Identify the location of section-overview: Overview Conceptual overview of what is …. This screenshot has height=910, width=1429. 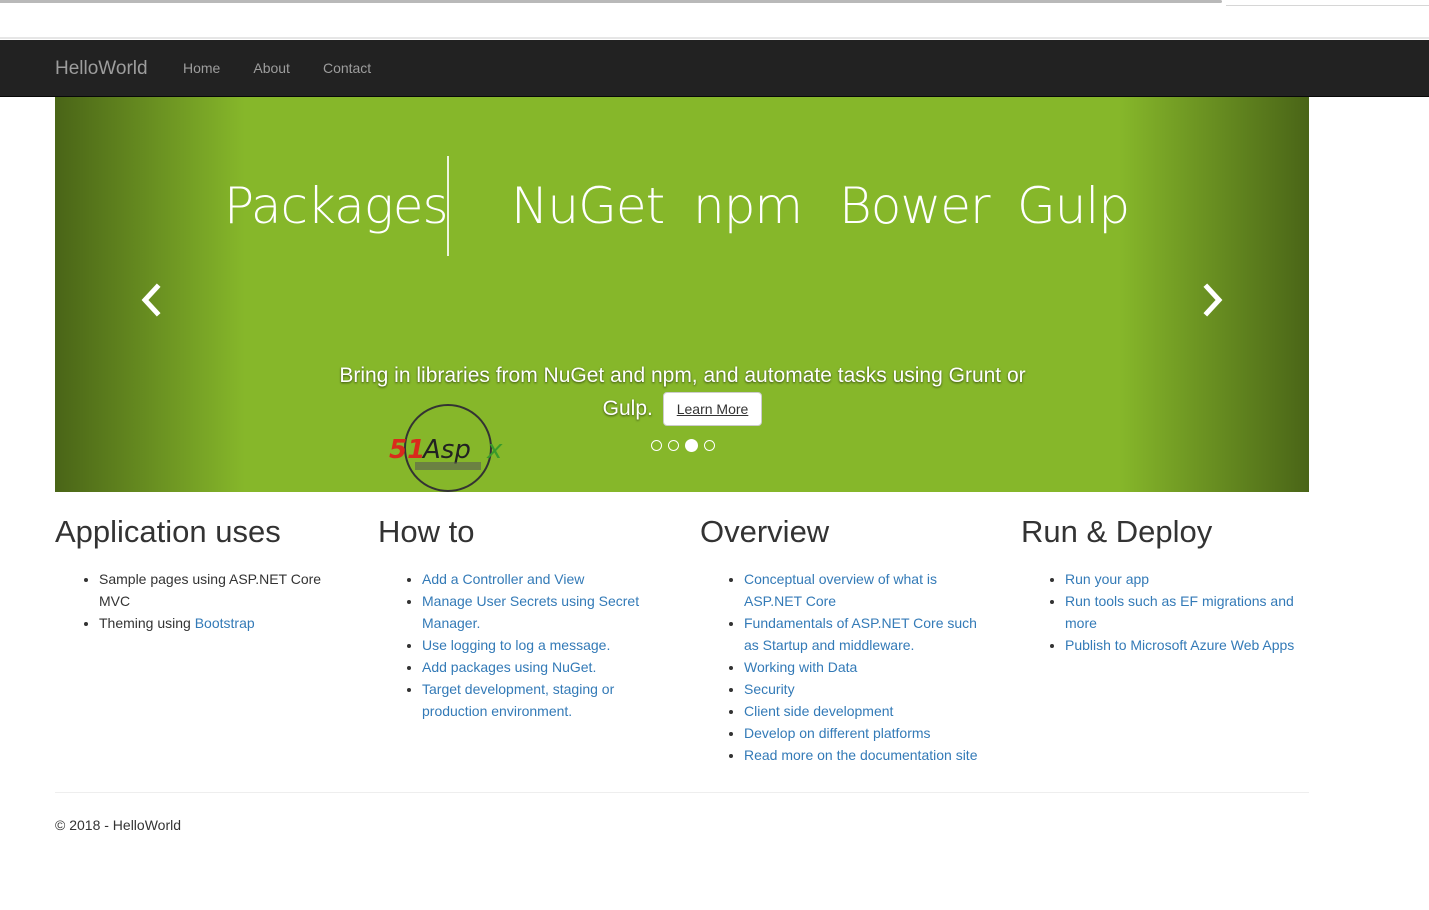
(845, 639).